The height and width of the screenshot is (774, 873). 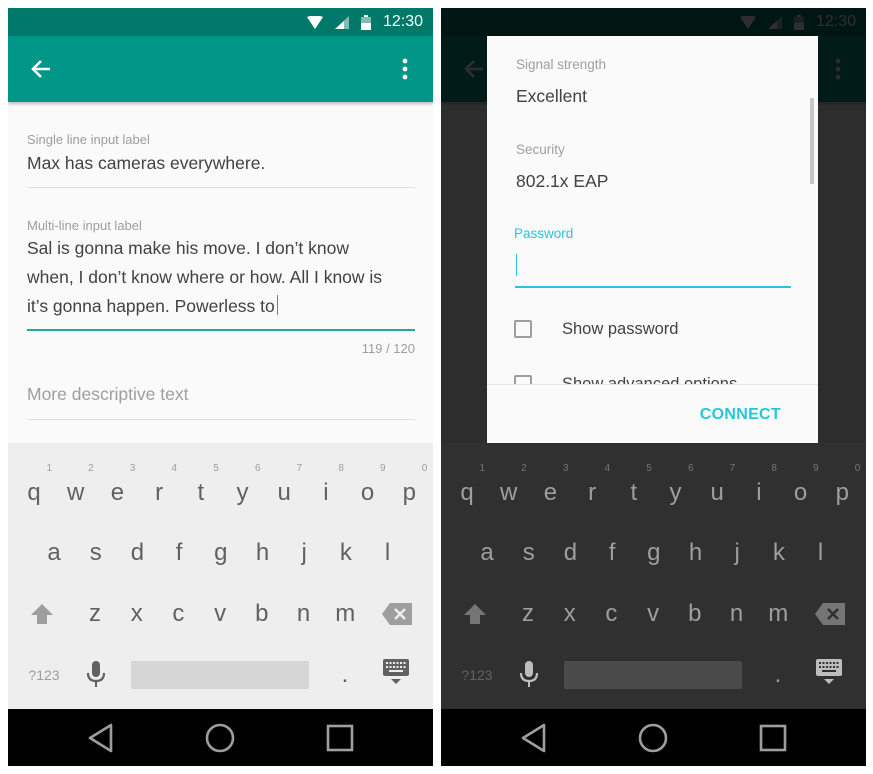 I want to click on nav-bar, so click(x=220, y=737).